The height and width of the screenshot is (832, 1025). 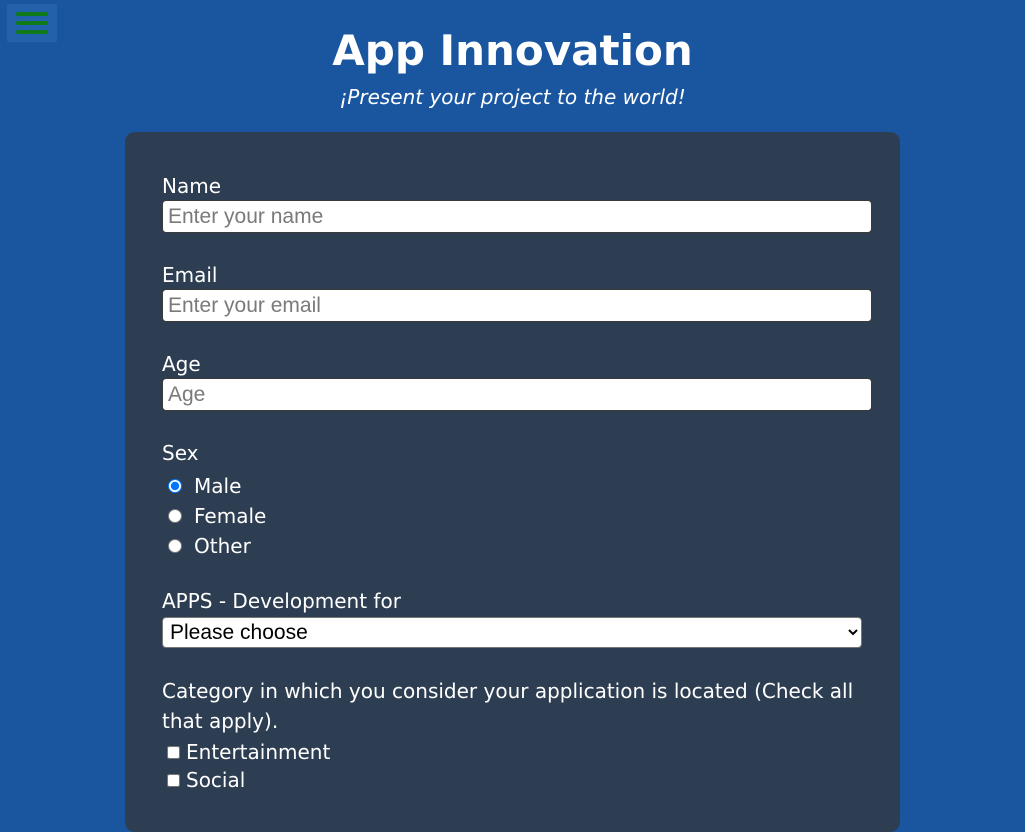 What do you see at coordinates (181, 364) in the screenshot?
I see `age-label: Age` at bounding box center [181, 364].